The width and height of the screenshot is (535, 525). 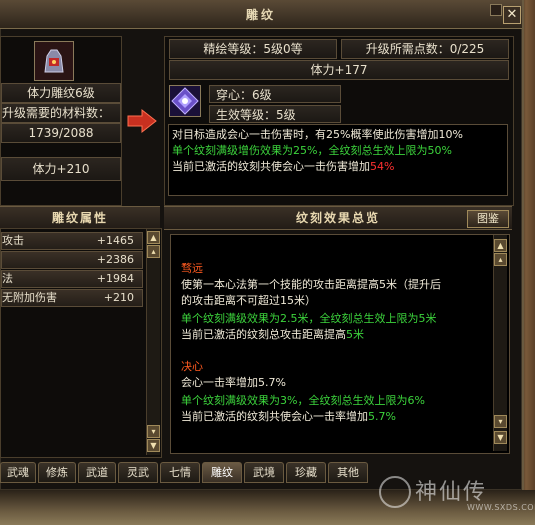 What do you see at coordinates (500, 343) in the screenshot?
I see `overview-scrollbar: ▲ ▴ ▾ ▼` at bounding box center [500, 343].